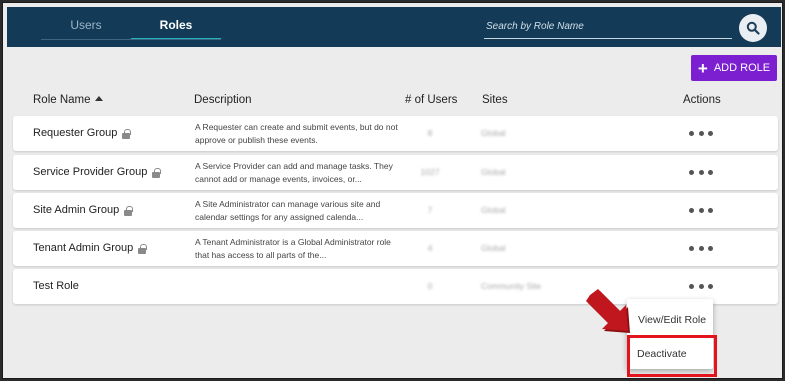 This screenshot has width=785, height=381. Describe the element at coordinates (76, 210) in the screenshot. I see `role-name: Site Admin Group` at that location.